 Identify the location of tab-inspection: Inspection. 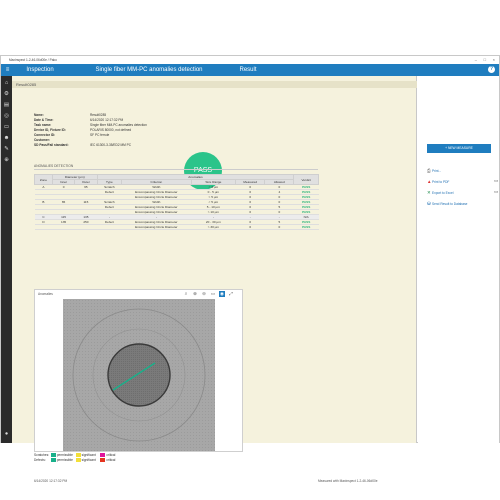
(40, 70).